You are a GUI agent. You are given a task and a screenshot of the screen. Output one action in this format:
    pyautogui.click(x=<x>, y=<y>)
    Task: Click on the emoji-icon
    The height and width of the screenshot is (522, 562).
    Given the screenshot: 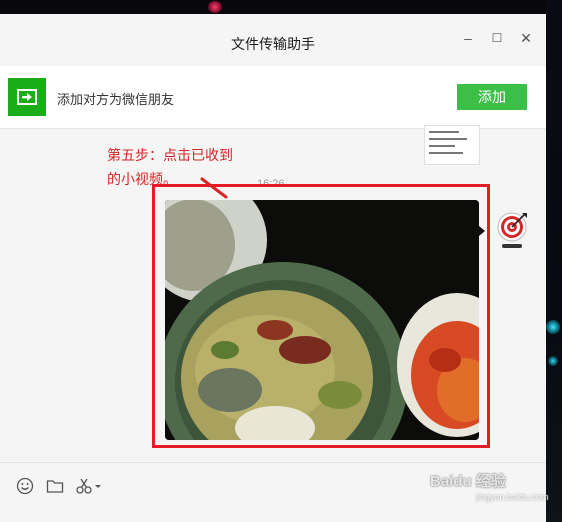 What is the action you would take?
    pyautogui.click(x=25, y=486)
    